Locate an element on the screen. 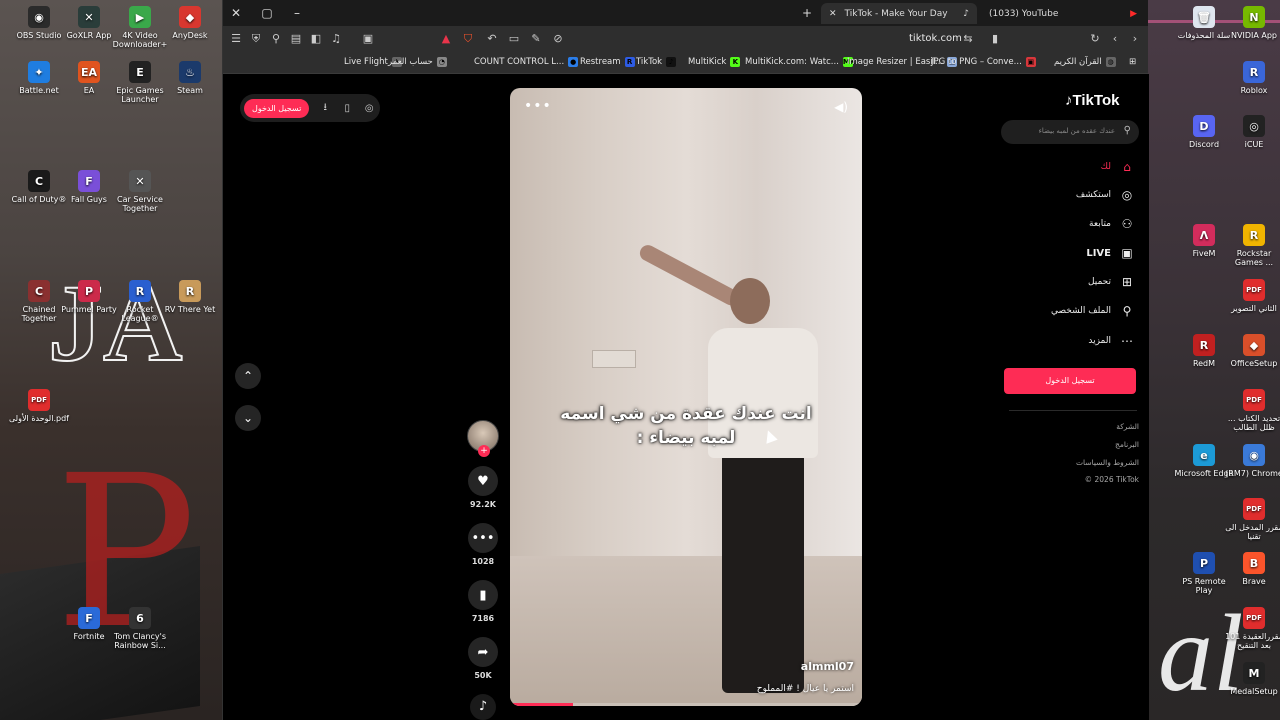 This screenshot has width=1280, height=720. bookmark-item: القرآن الكريم ◍ is located at coordinates (1085, 62).